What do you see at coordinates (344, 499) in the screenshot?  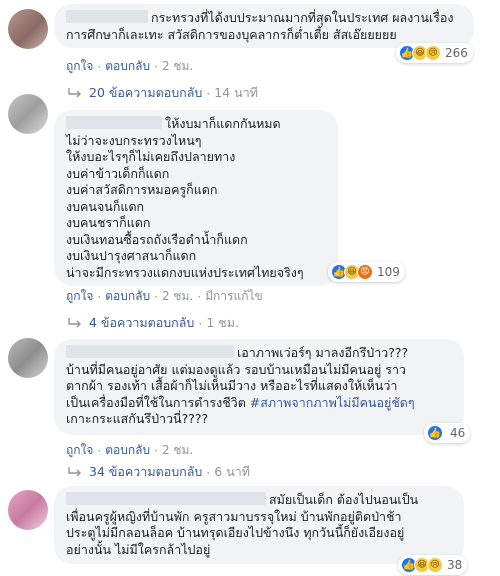 I see `comment-text-line: สมัยเป็นเด็ก ต้องไปนอนเป็น` at bounding box center [344, 499].